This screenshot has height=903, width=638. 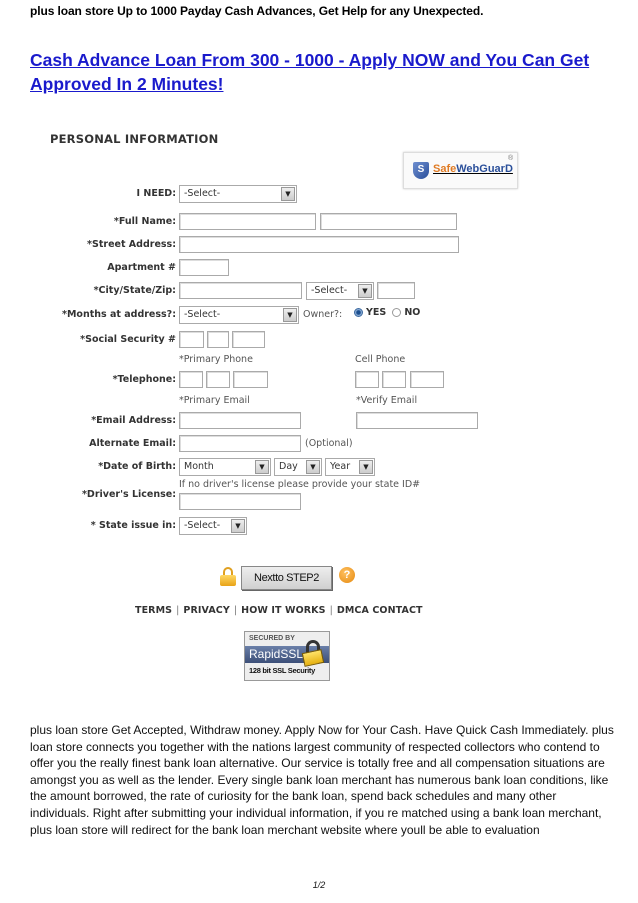 I want to click on last-name-input, so click(x=388, y=221).